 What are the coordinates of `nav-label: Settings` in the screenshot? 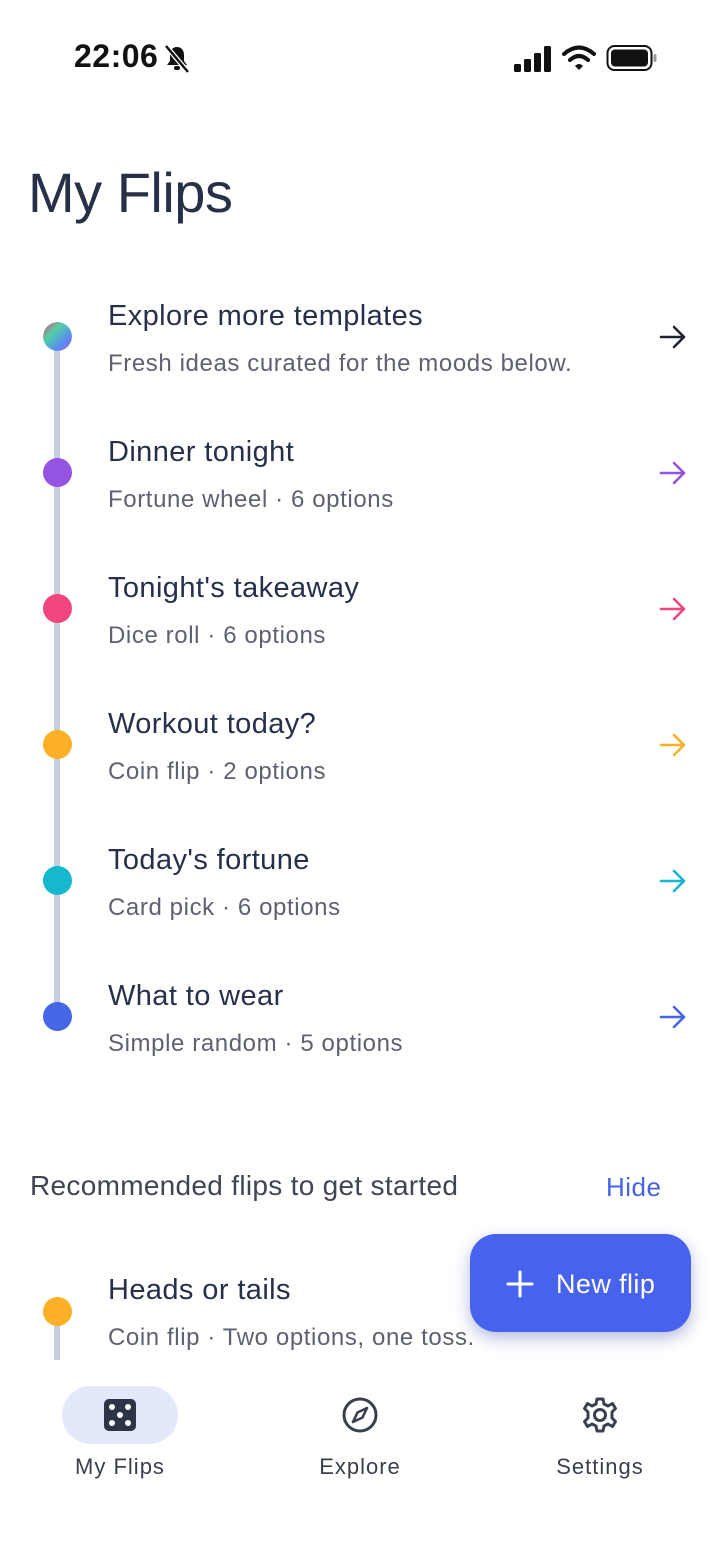 It's located at (600, 1466).